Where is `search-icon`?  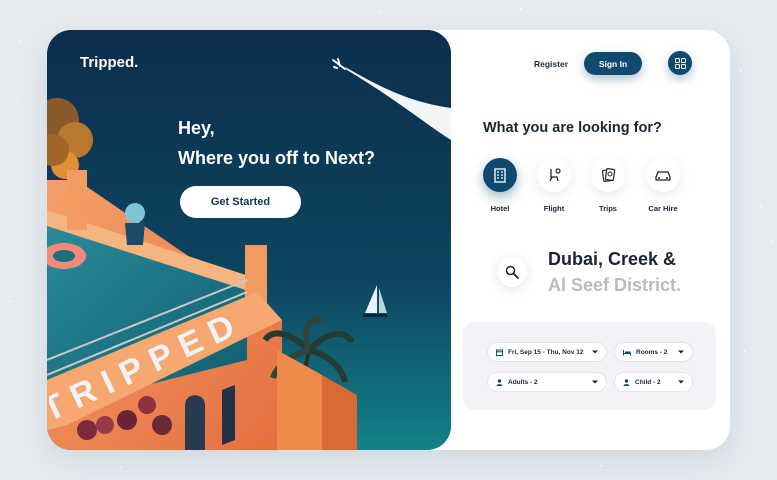
search-icon is located at coordinates (512, 272).